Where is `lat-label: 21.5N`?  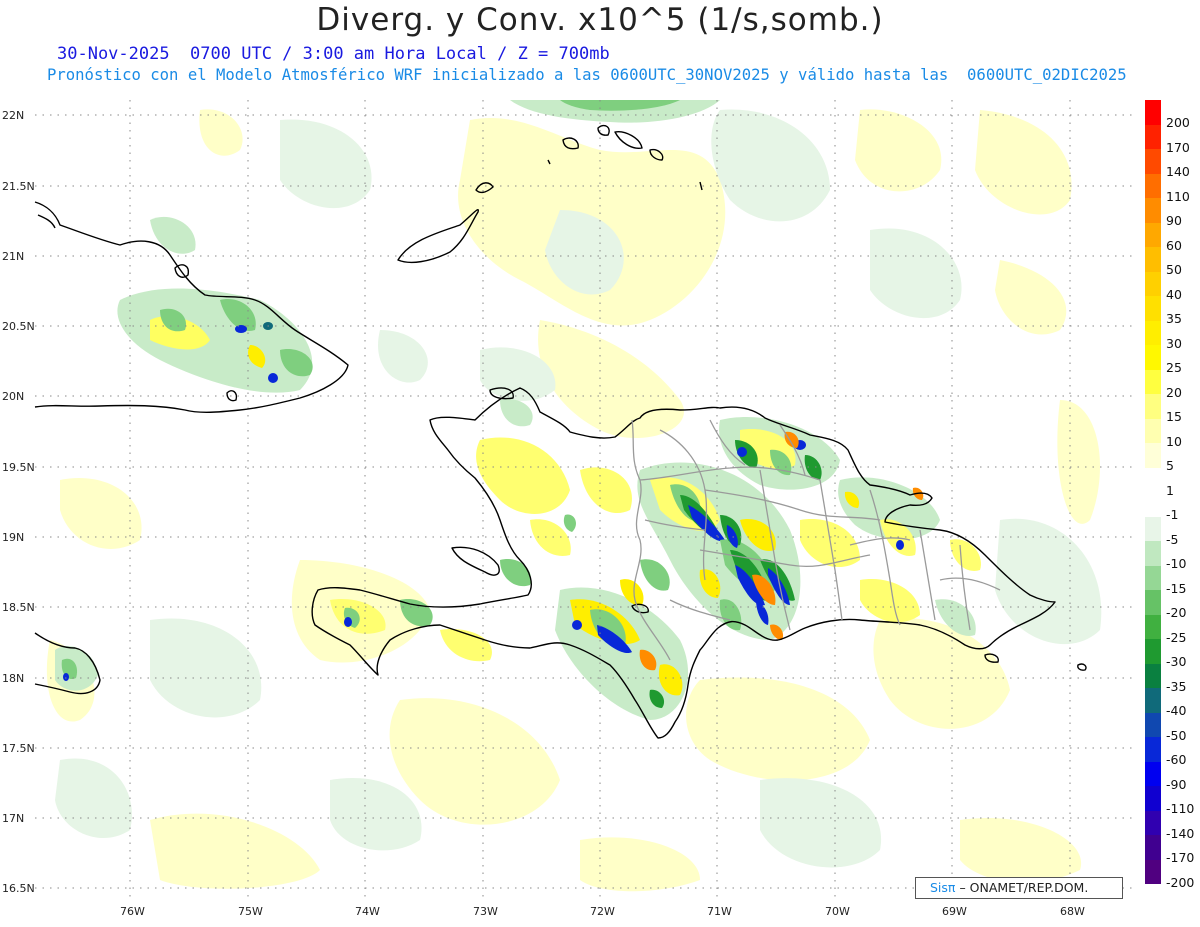 lat-label: 21.5N is located at coordinates (18, 186).